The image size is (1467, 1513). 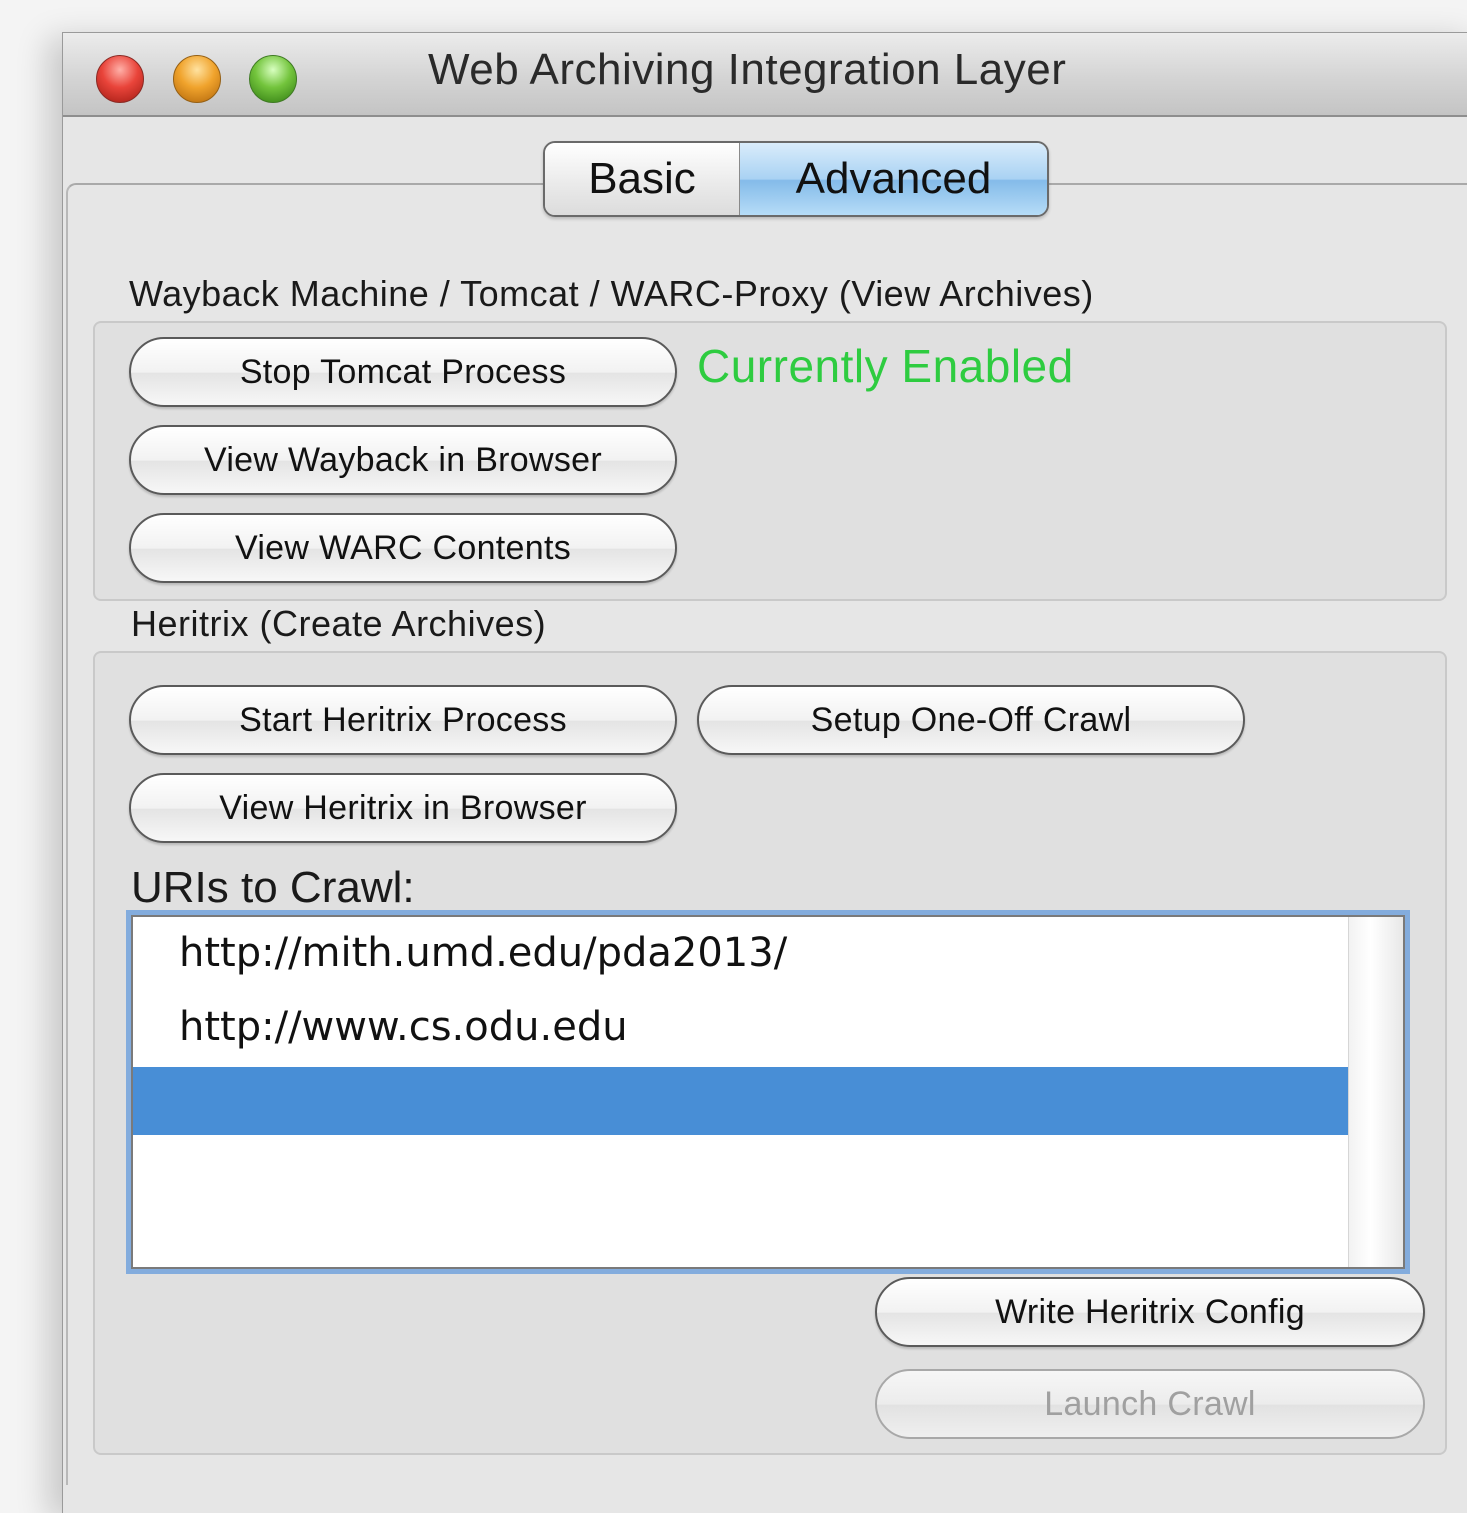 What do you see at coordinates (893, 179) in the screenshot?
I see `tab-advanced: Advanced` at bounding box center [893, 179].